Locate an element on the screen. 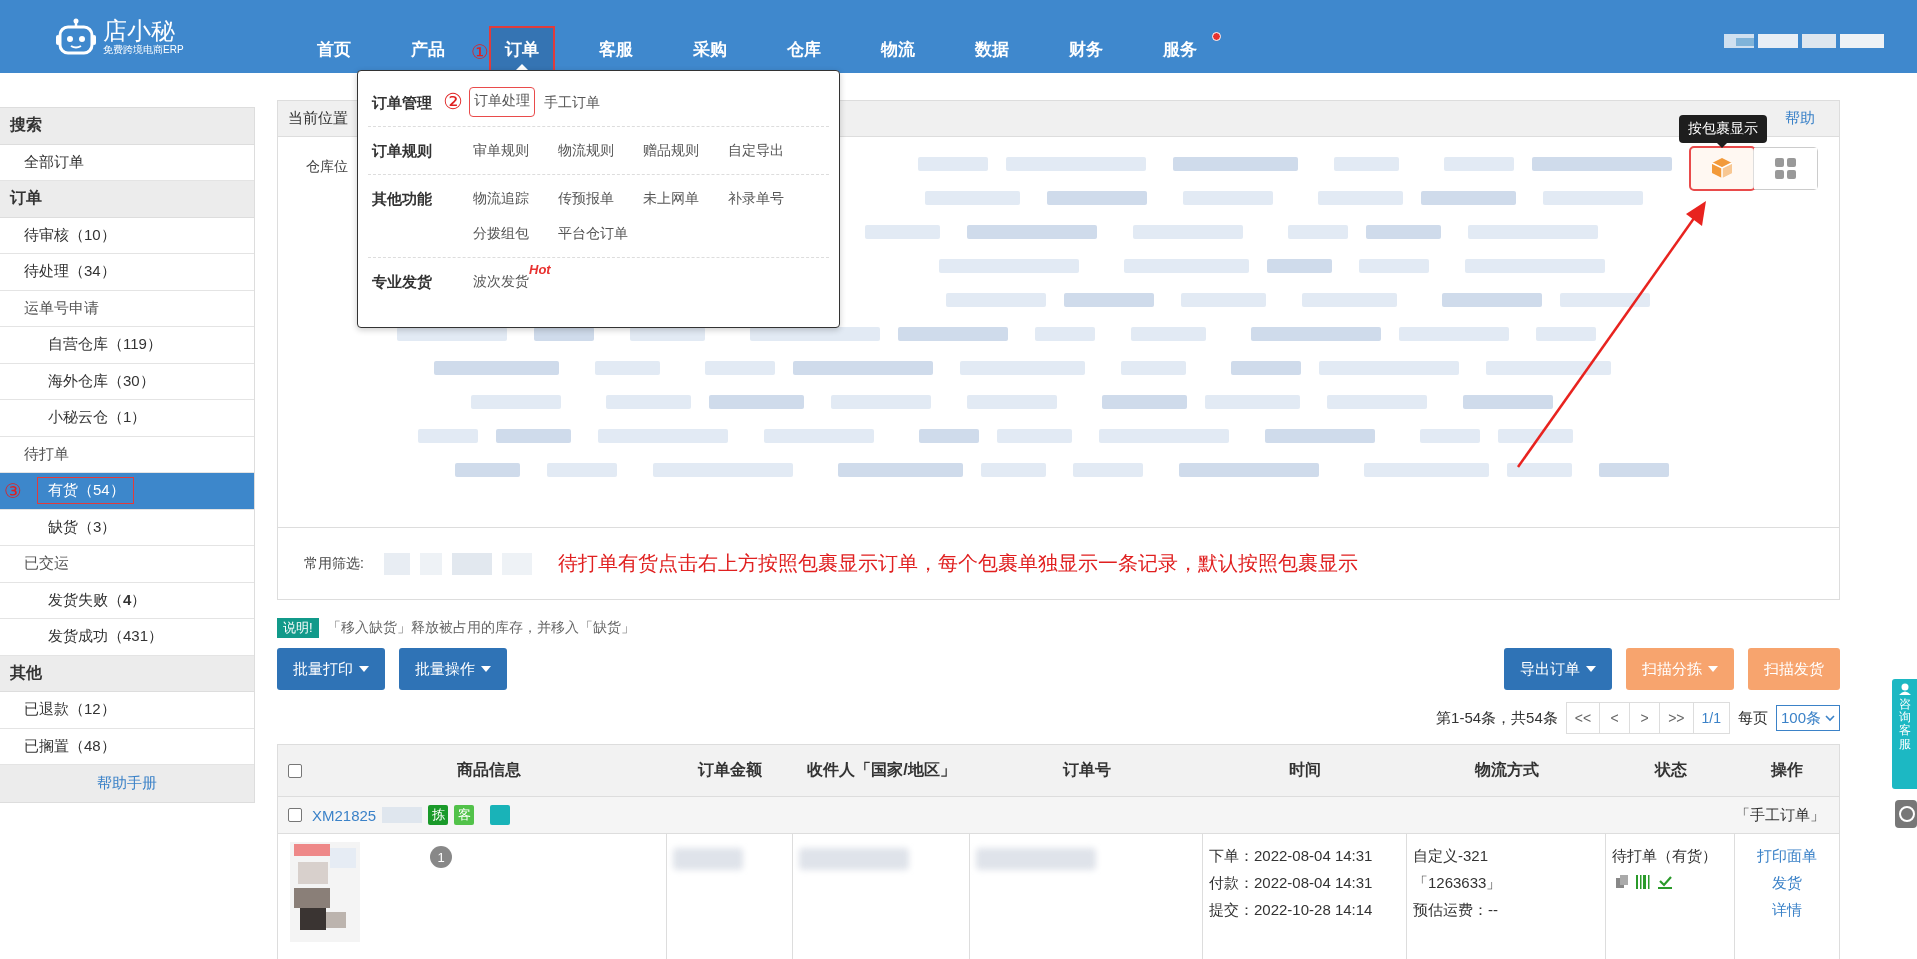 The width and height of the screenshot is (1917, 959). help-icon is located at coordinates (1906, 814).